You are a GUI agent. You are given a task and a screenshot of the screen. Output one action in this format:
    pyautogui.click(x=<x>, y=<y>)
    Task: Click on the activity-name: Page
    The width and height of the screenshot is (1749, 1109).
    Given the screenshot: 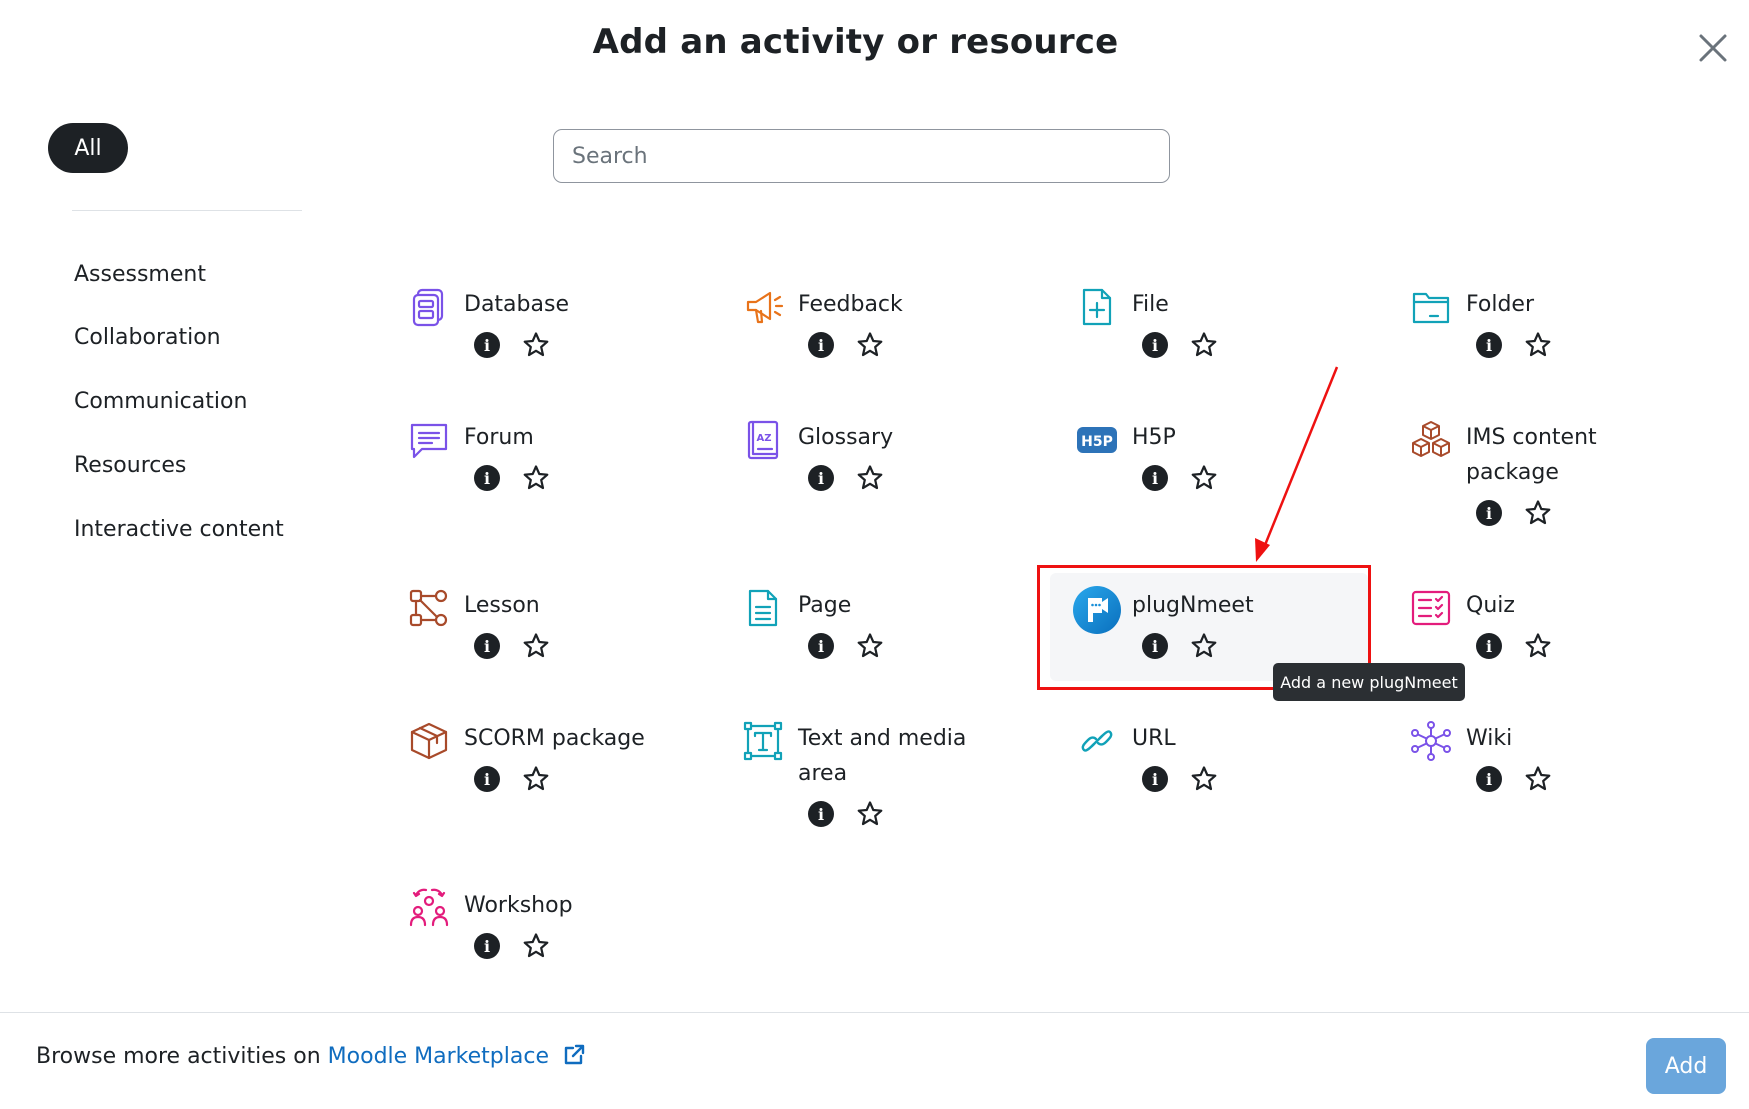 What is the action you would take?
    pyautogui.click(x=903, y=605)
    